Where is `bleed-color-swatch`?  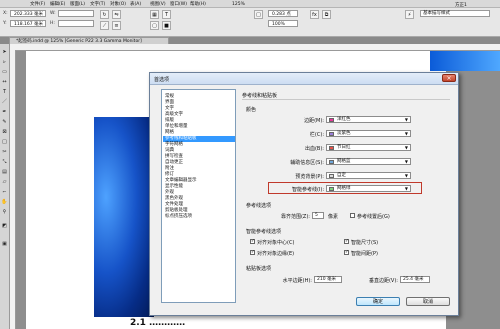
bleed-color-swatch is located at coordinates (331, 148).